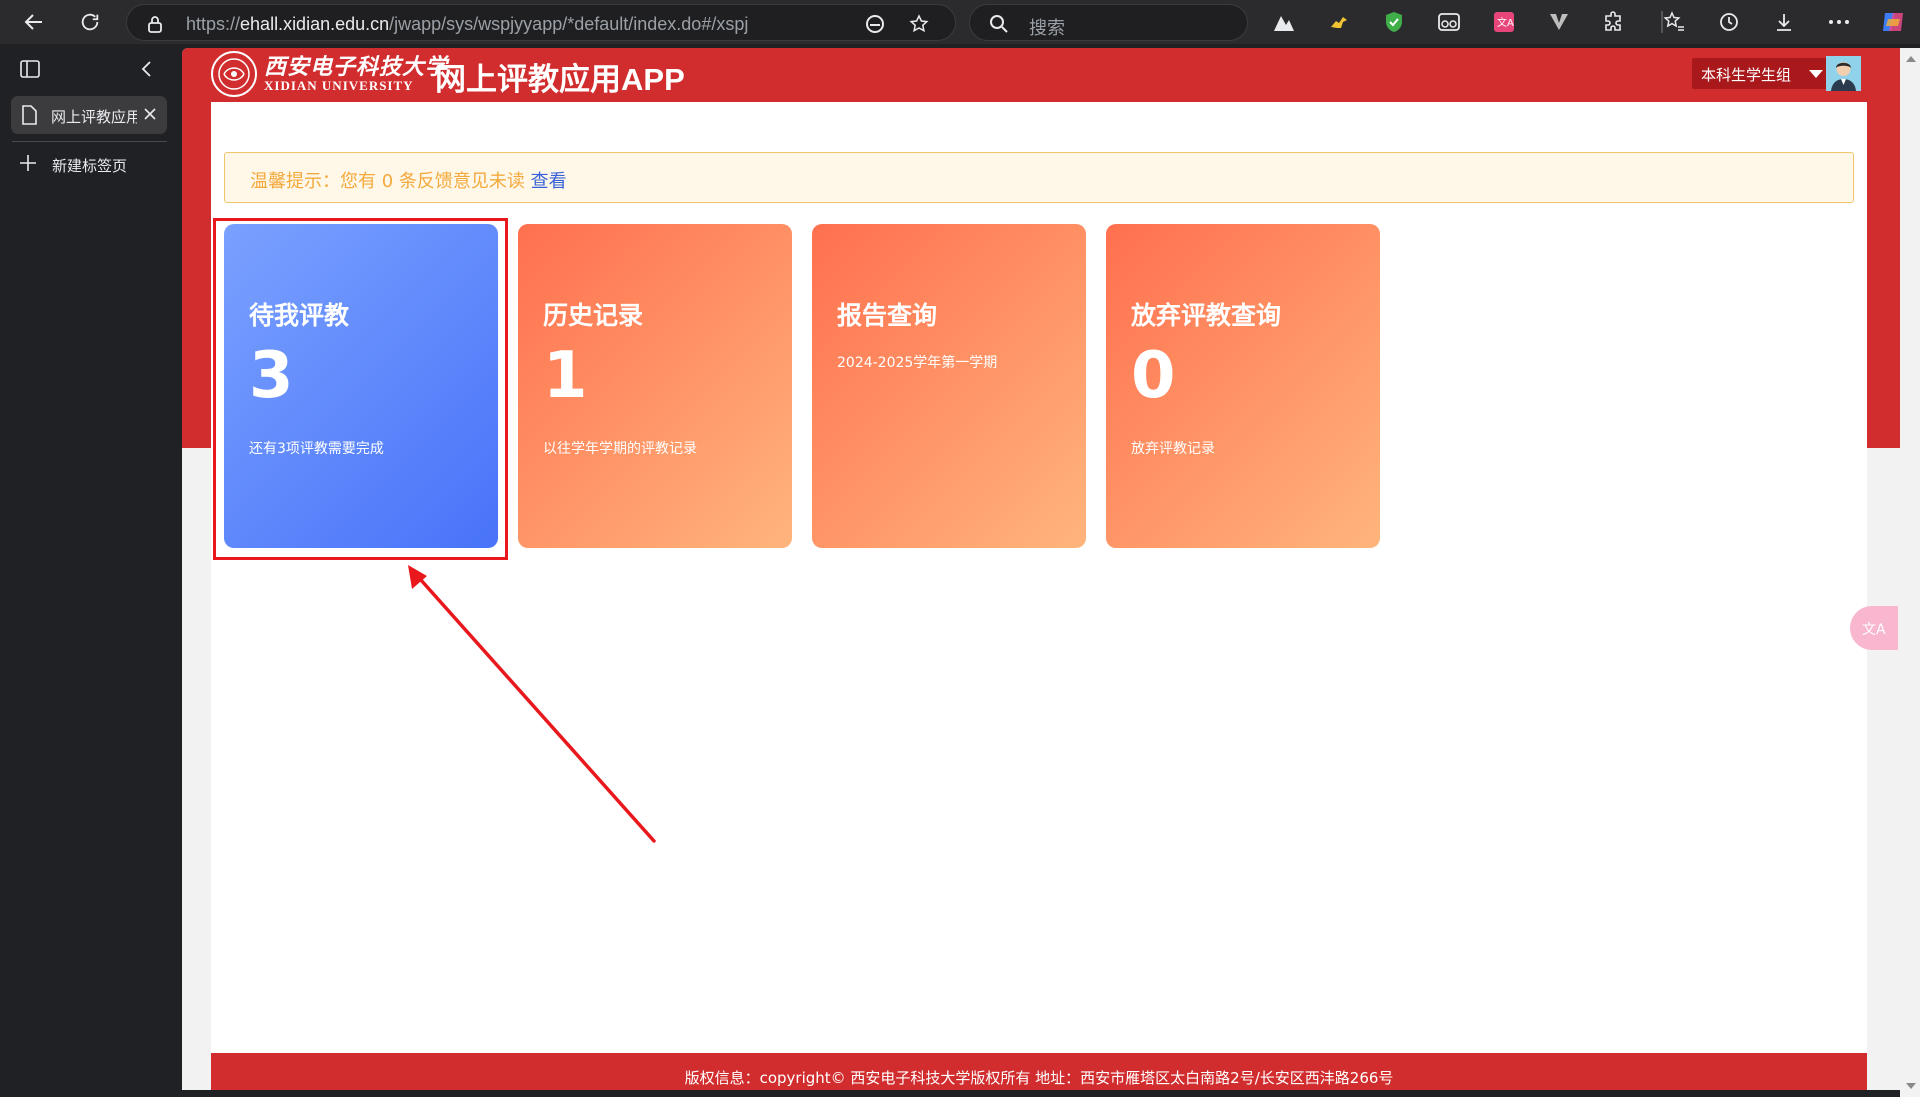 The image size is (1920, 1097). What do you see at coordinates (1284, 22) in the screenshot?
I see `mountain-extension-icon` at bounding box center [1284, 22].